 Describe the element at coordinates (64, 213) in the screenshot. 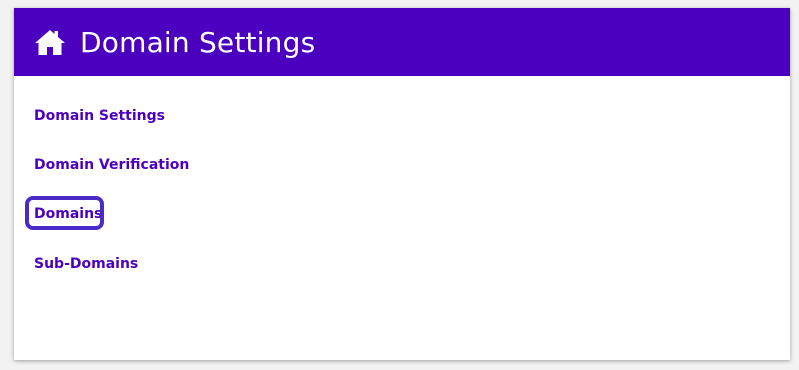

I see `menu-item-domains: Domains` at that location.